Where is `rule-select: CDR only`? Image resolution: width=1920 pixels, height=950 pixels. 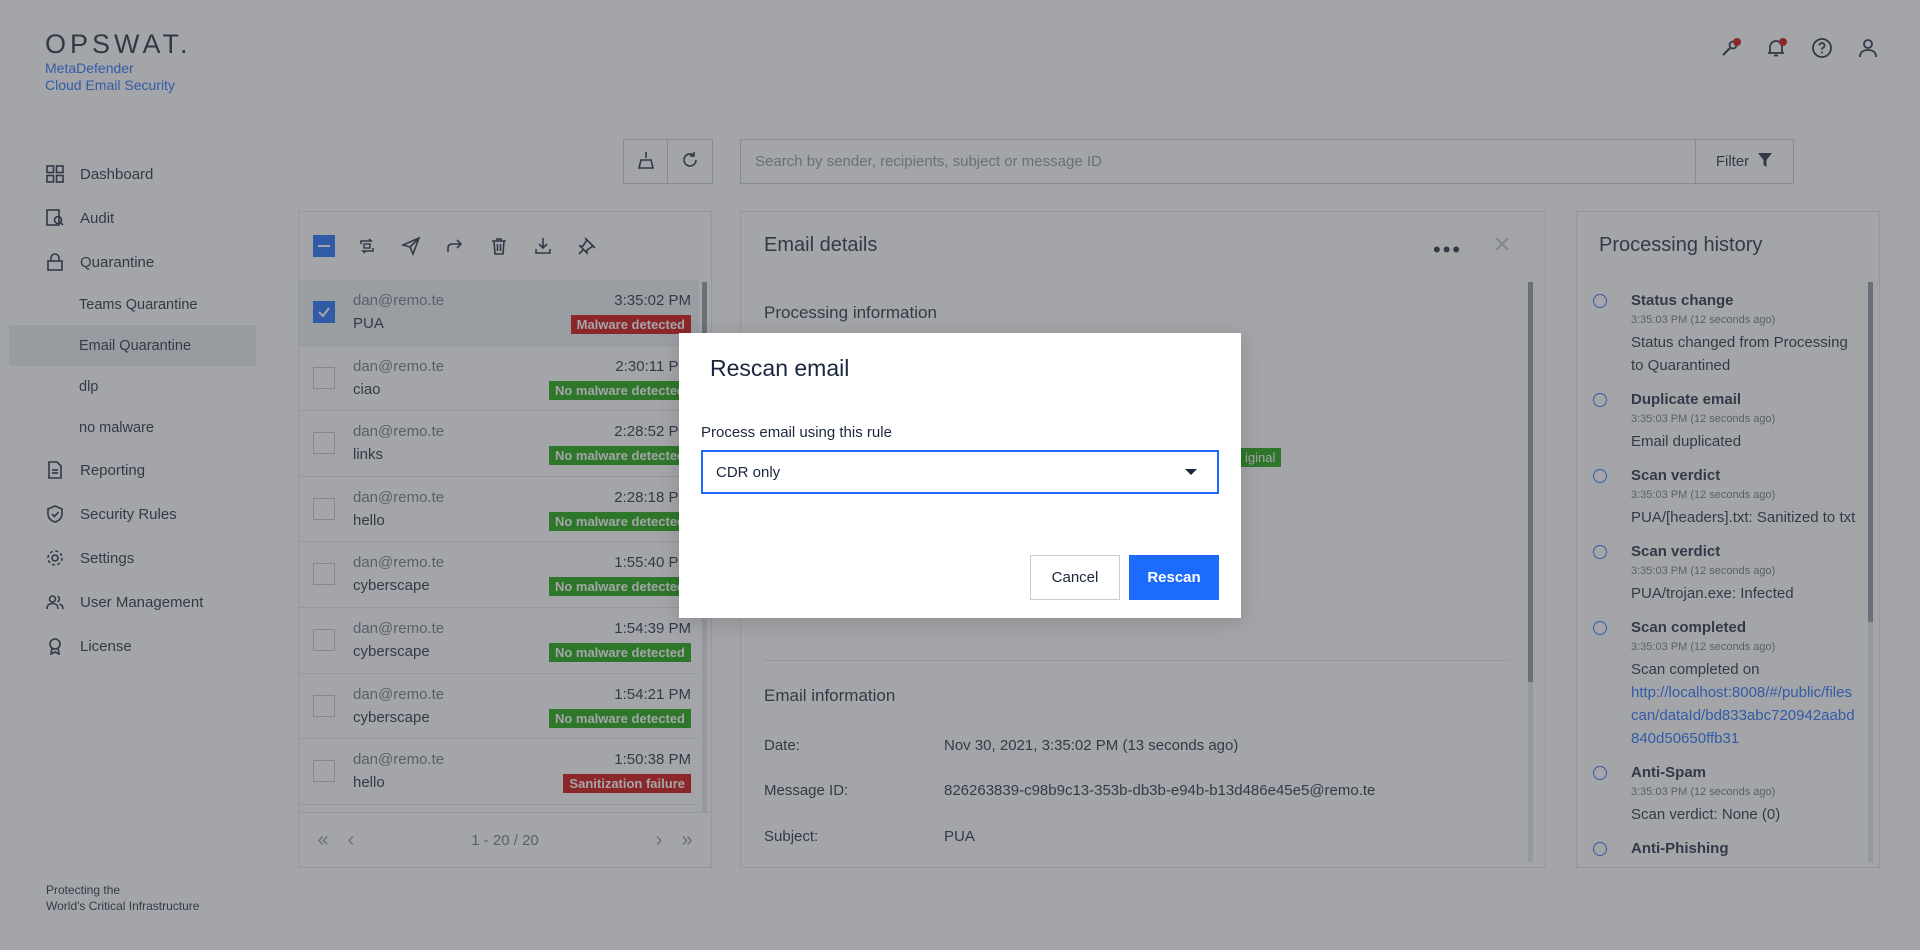
rule-select: CDR only is located at coordinates (960, 472).